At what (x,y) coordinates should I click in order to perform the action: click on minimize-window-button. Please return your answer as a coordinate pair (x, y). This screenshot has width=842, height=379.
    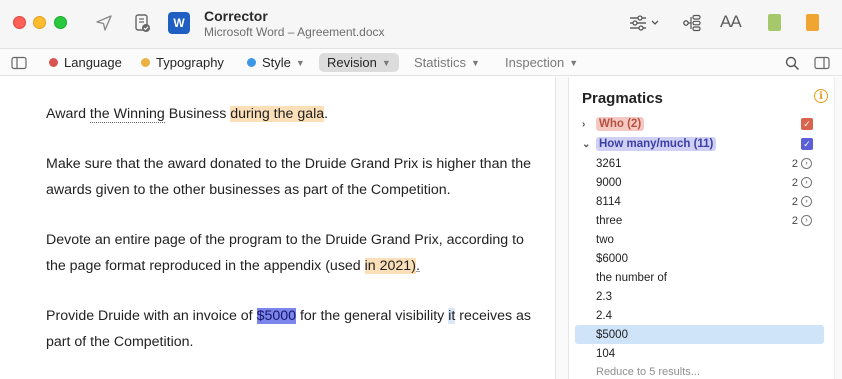
    Looking at the image, I should click on (39, 22).